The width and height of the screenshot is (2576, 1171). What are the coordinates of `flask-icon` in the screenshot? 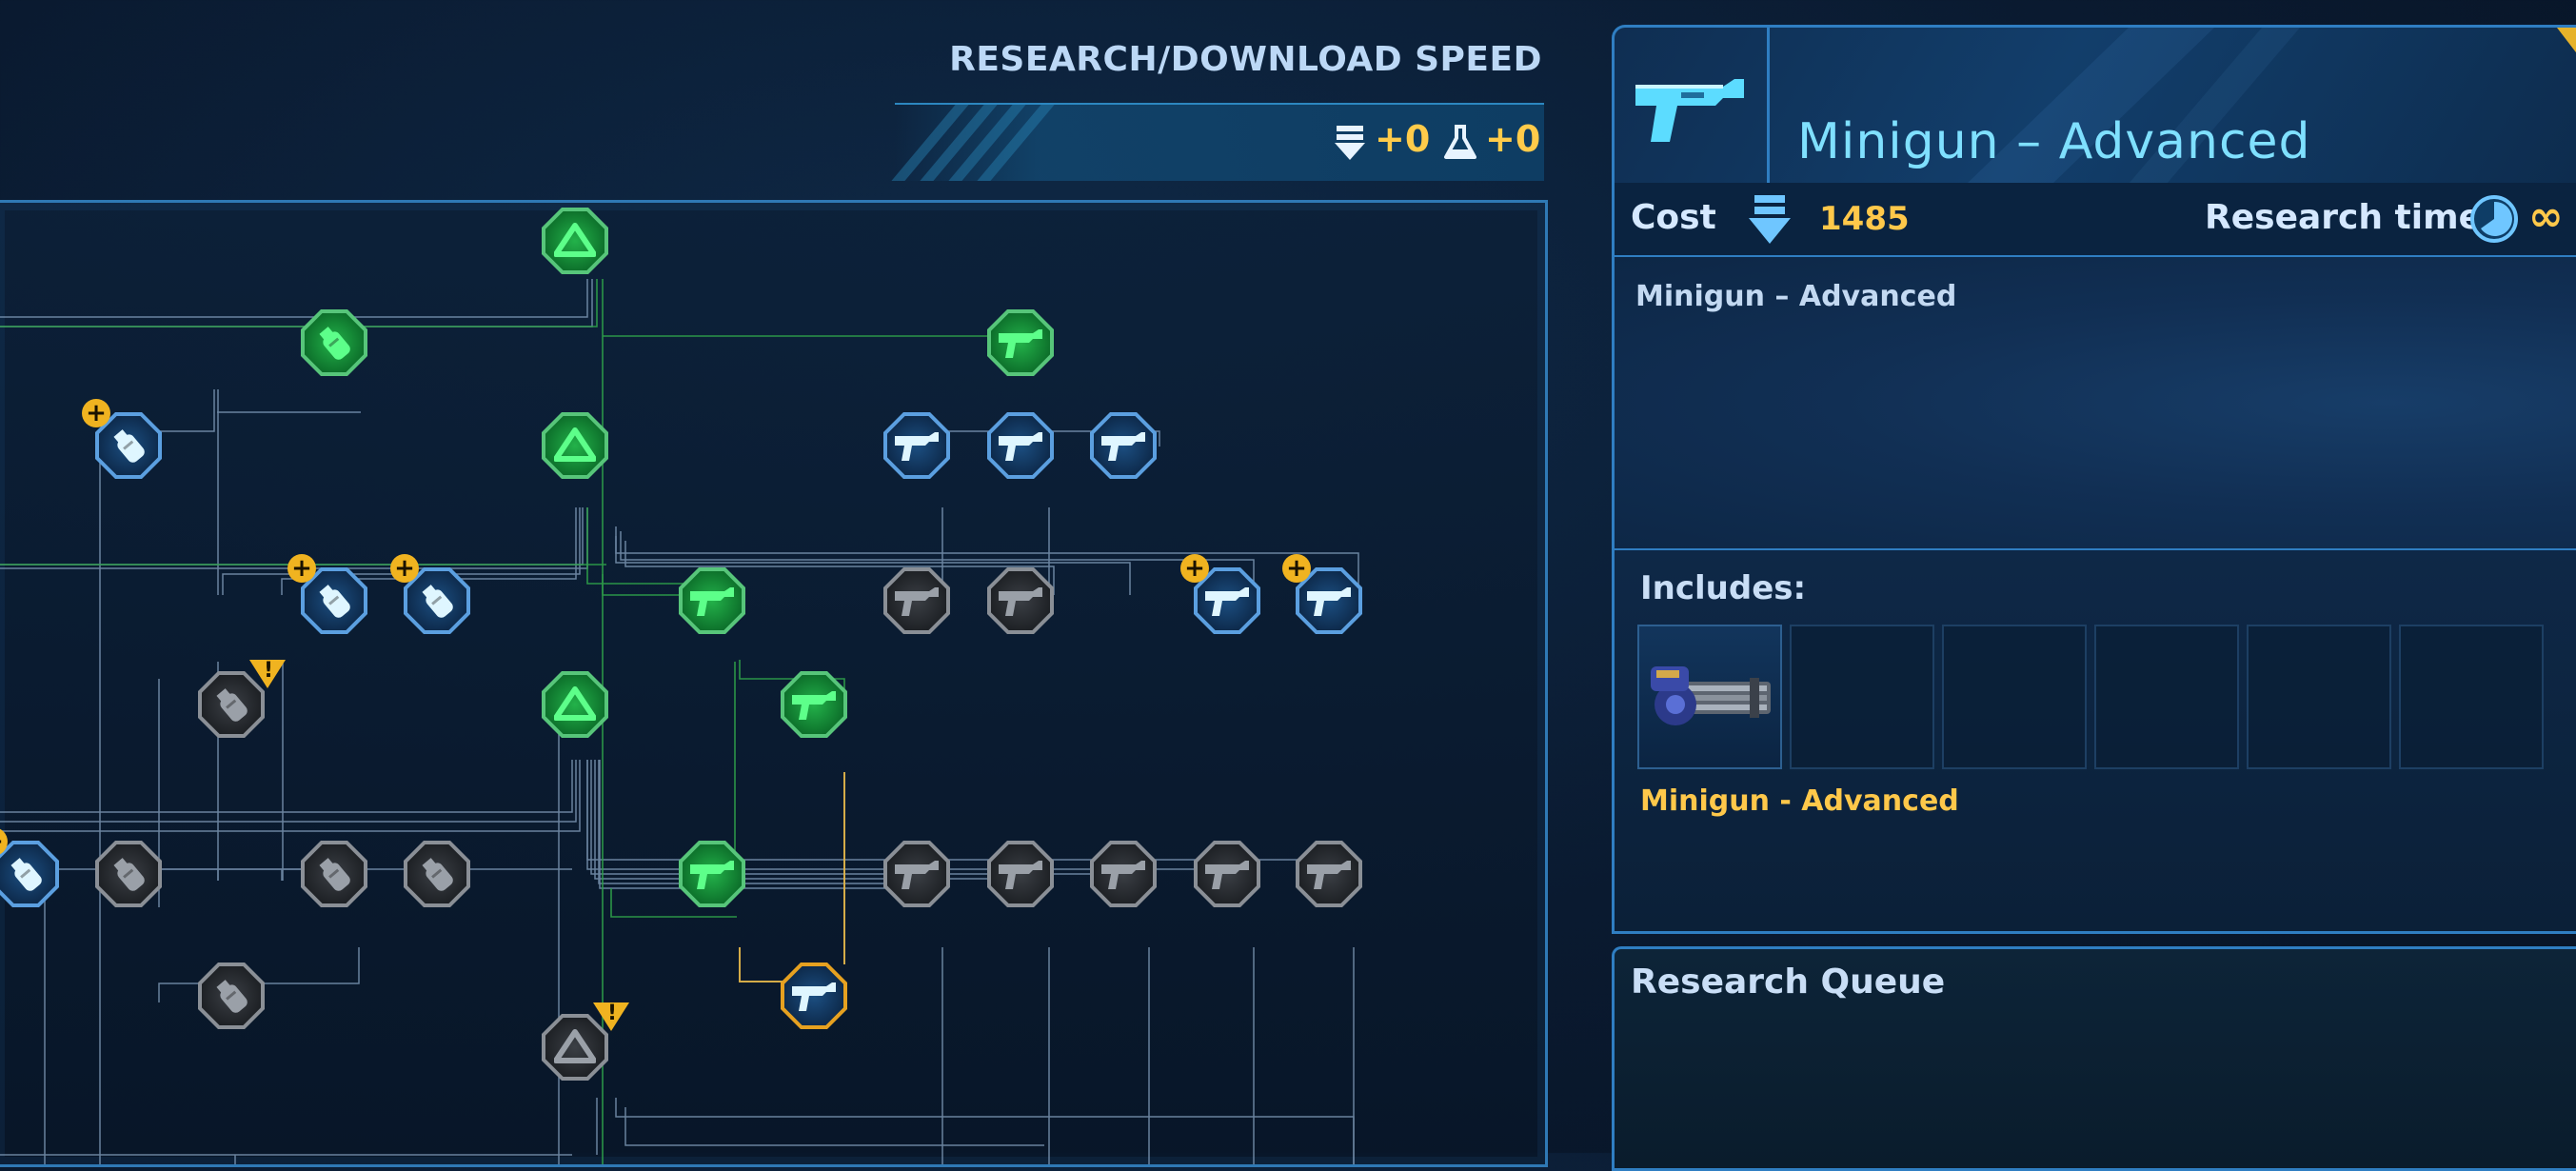 It's located at (1460, 142).